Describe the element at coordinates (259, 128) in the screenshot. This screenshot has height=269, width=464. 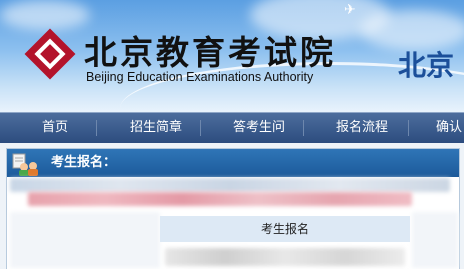
I see `nav-item-faq: 答考生问` at that location.